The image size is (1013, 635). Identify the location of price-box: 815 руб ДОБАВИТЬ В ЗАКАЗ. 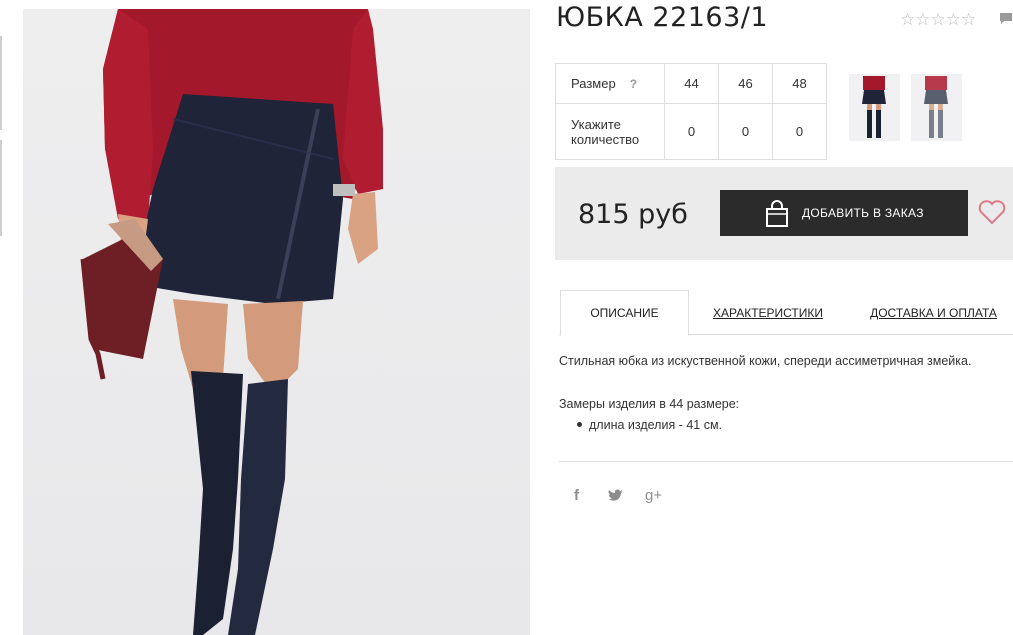
(784, 213).